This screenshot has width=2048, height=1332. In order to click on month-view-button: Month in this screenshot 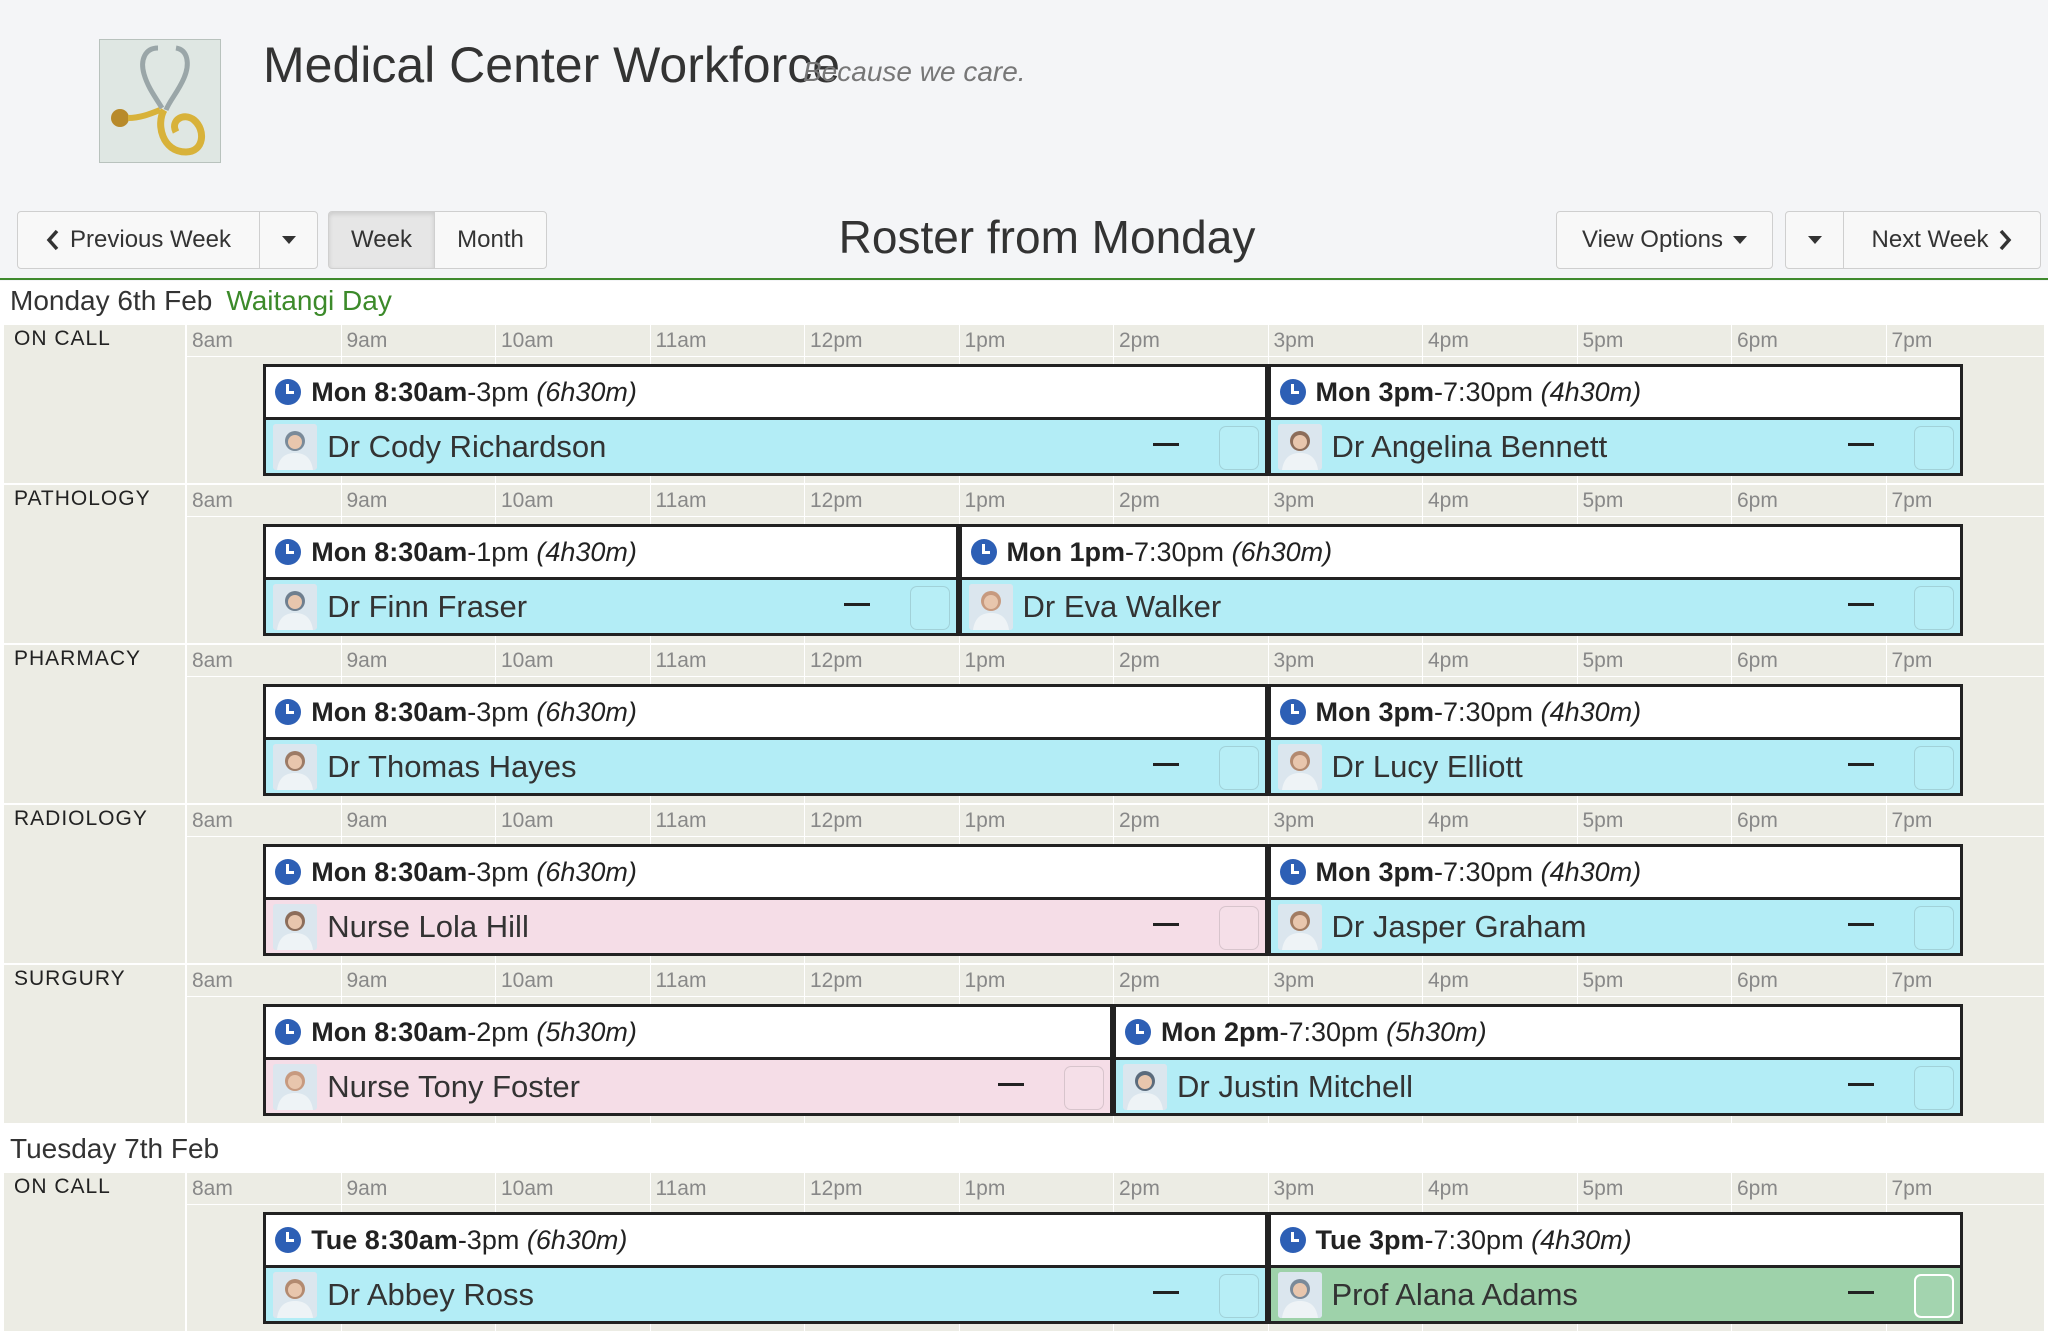, I will do `click(490, 240)`.